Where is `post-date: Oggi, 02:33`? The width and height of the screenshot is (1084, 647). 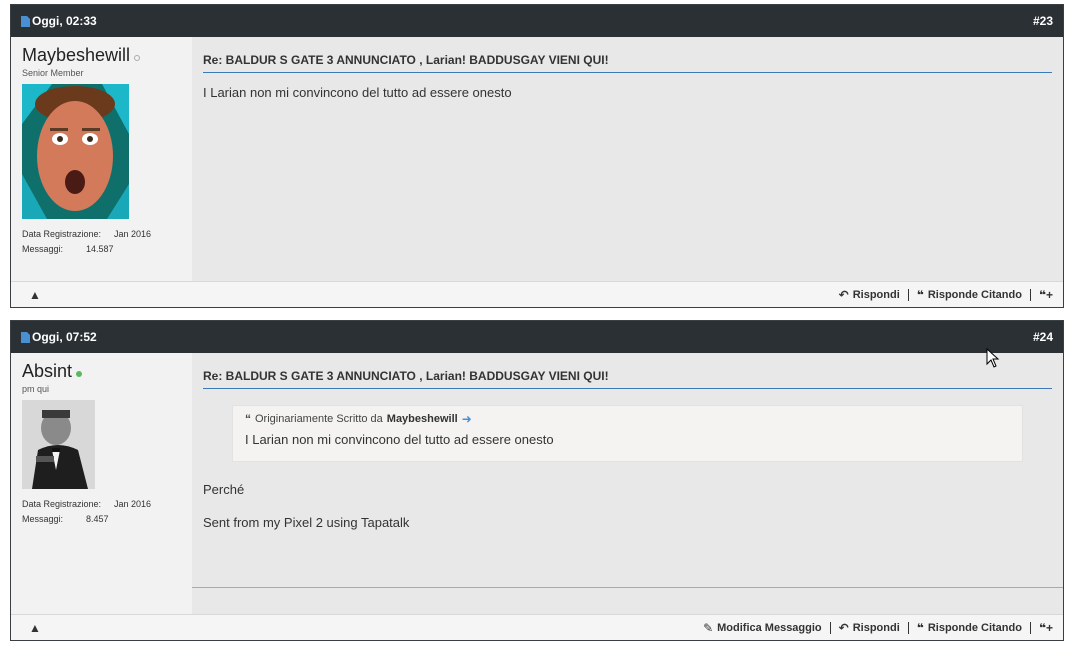
post-date: Oggi, 02:33 is located at coordinates (59, 21).